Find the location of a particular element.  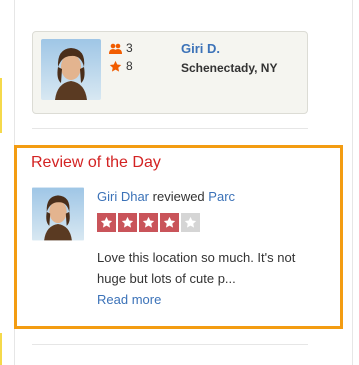

section-title: Review of the Day is located at coordinates (96, 162).